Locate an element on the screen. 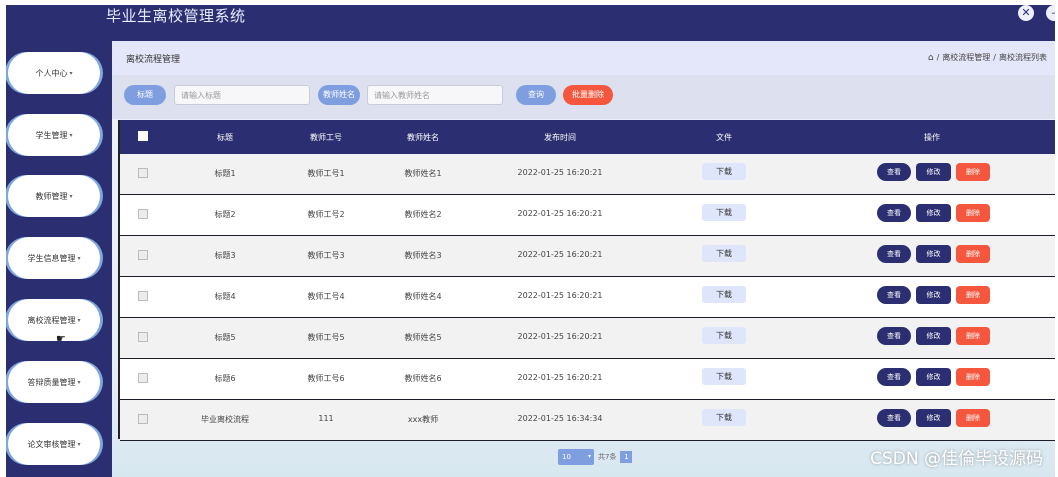 This screenshot has width=1058, height=477. cell-teacher-no: 教师工号5 is located at coordinates (326, 337).